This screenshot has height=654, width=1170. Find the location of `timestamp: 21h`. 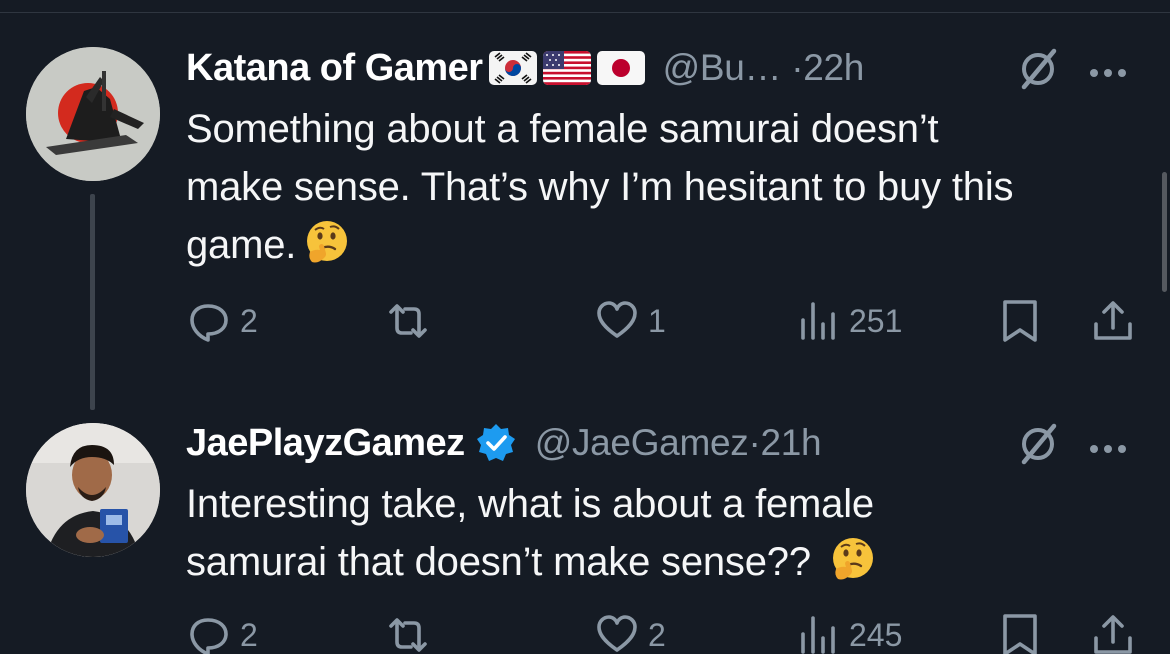

timestamp: 21h is located at coordinates (791, 442).